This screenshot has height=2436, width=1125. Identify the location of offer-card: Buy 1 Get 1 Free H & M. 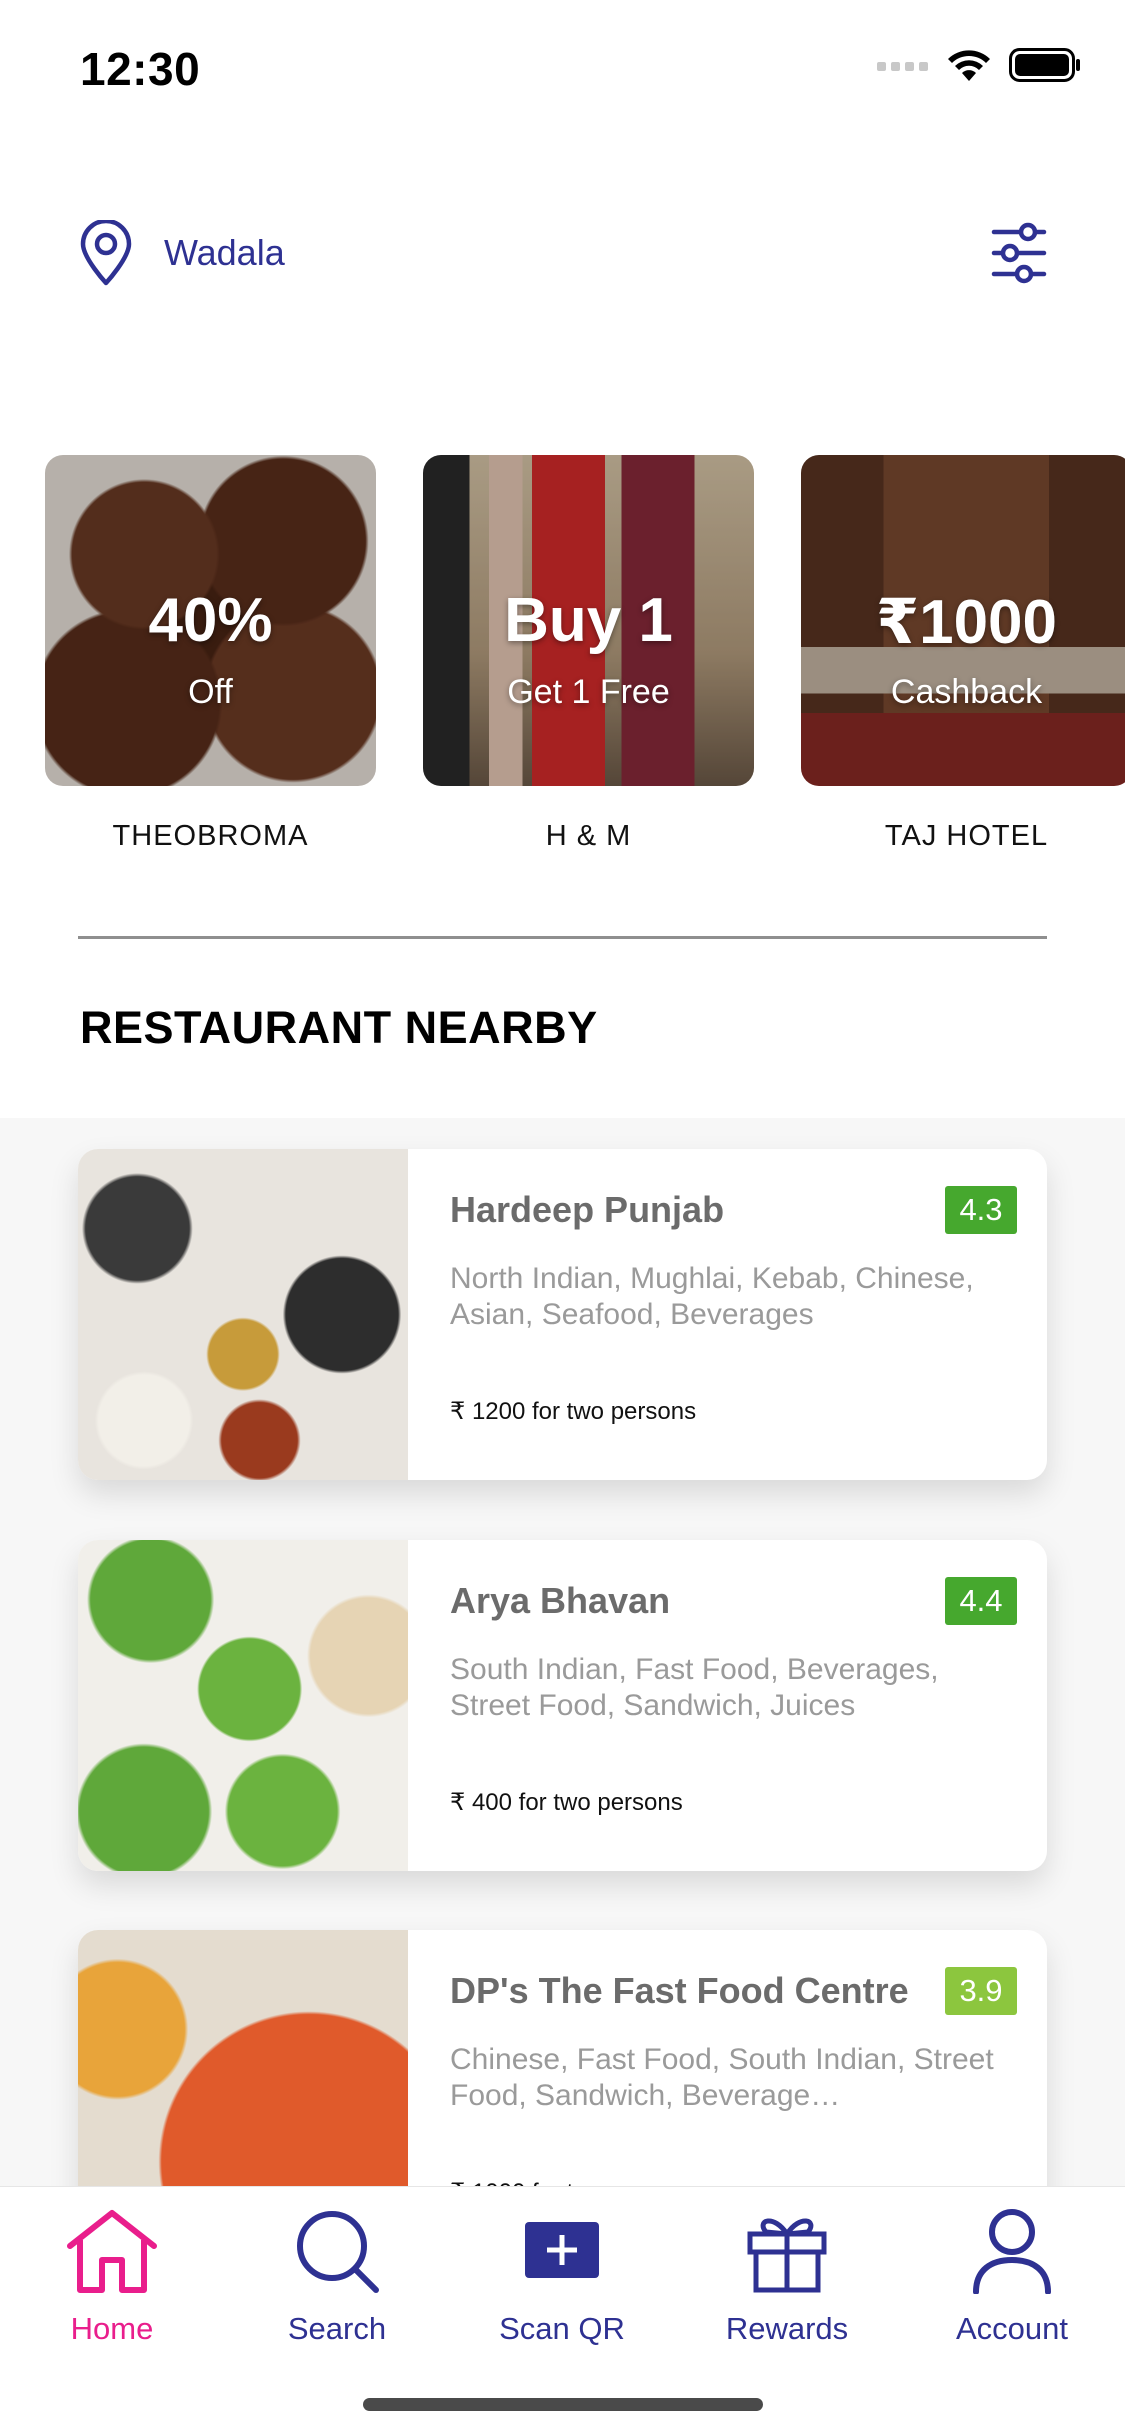
(588, 654).